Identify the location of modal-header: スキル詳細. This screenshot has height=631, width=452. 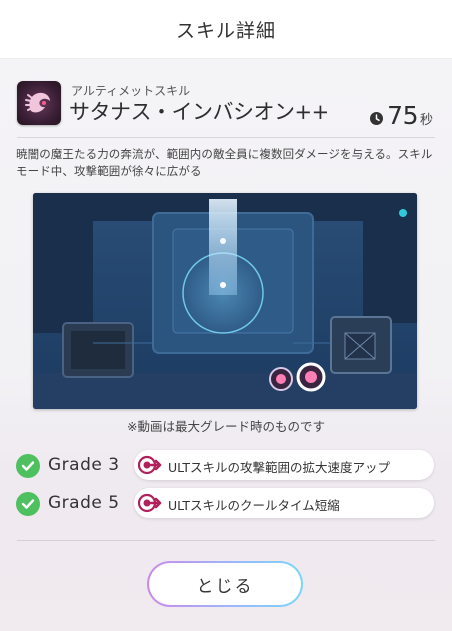
(226, 29).